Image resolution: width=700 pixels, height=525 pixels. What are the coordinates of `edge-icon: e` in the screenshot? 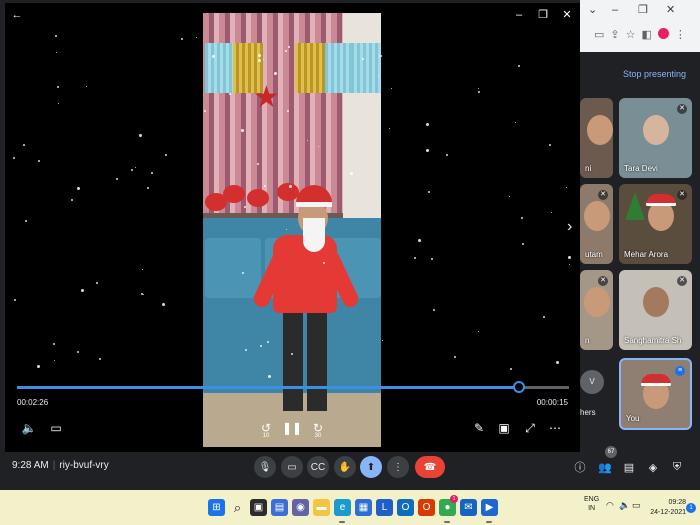 It's located at (342, 507).